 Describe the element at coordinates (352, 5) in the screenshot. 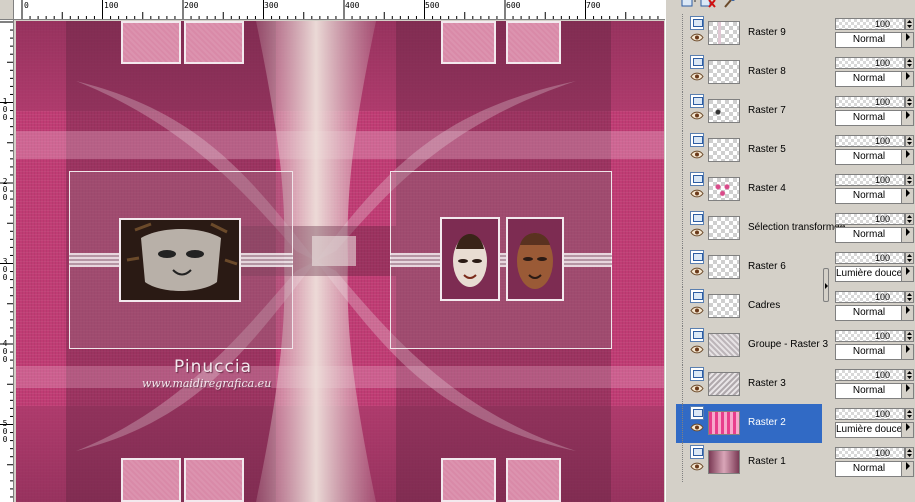

I see `ruler-label: 400` at that location.